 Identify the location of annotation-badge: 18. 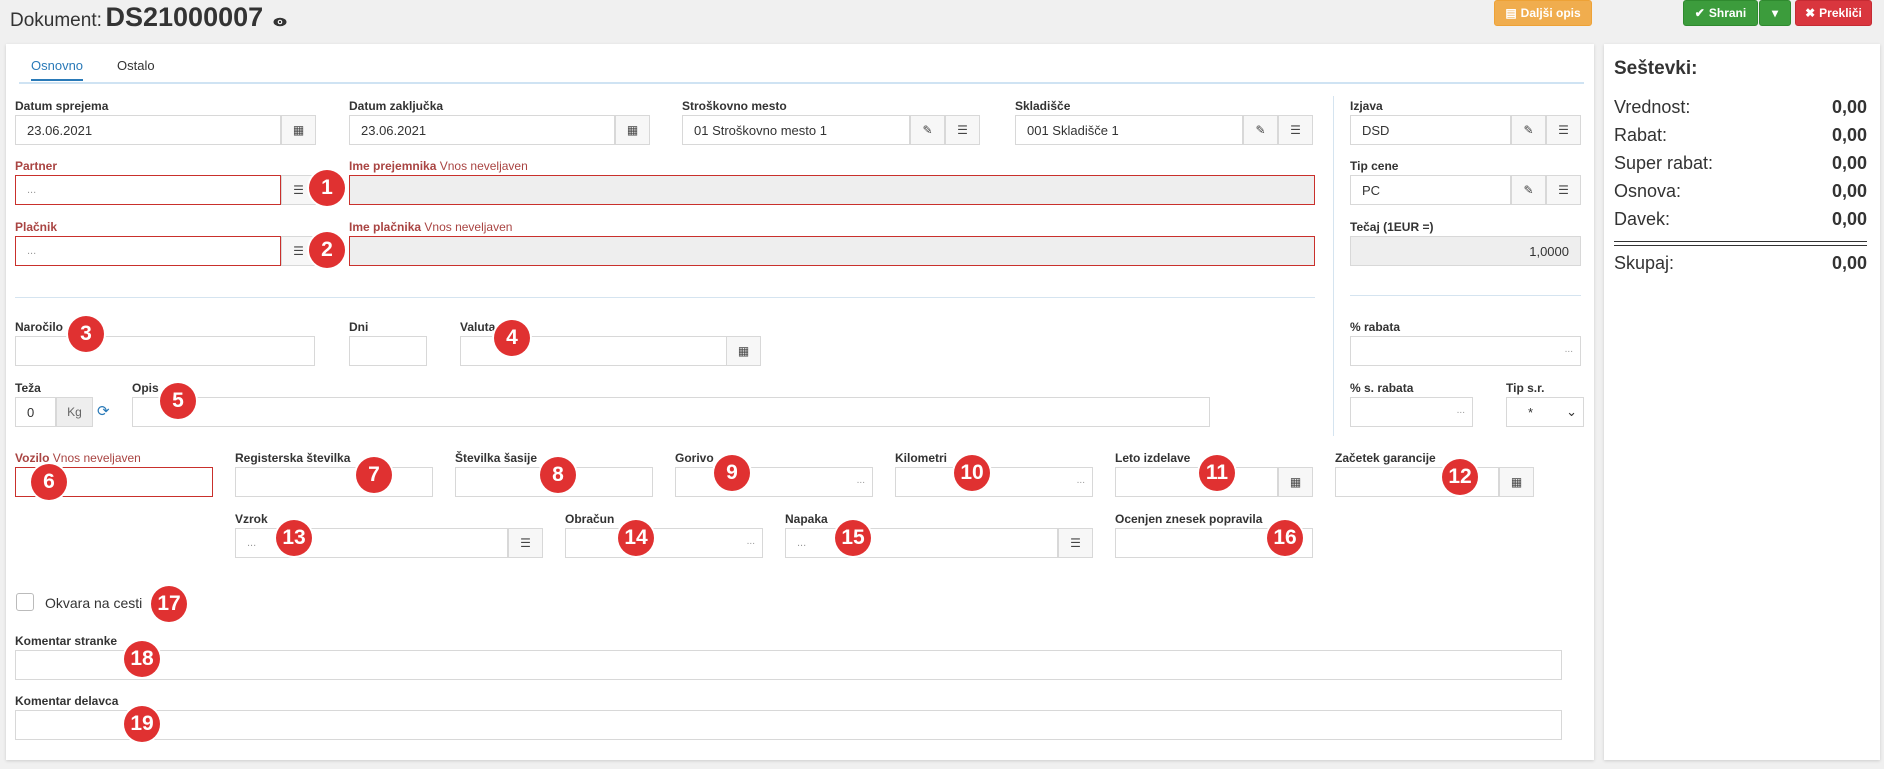
(142, 659).